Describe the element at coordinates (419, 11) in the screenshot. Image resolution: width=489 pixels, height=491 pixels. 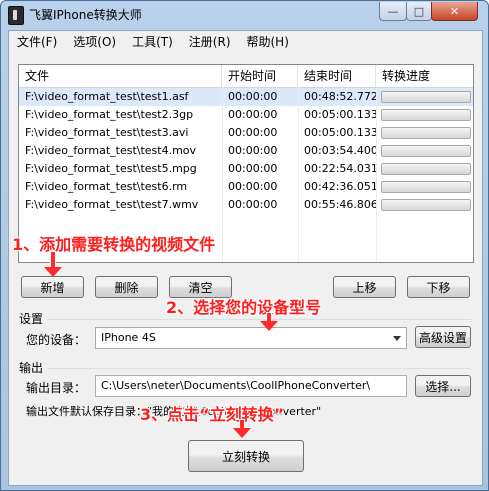
I see `maximize-button: □` at that location.